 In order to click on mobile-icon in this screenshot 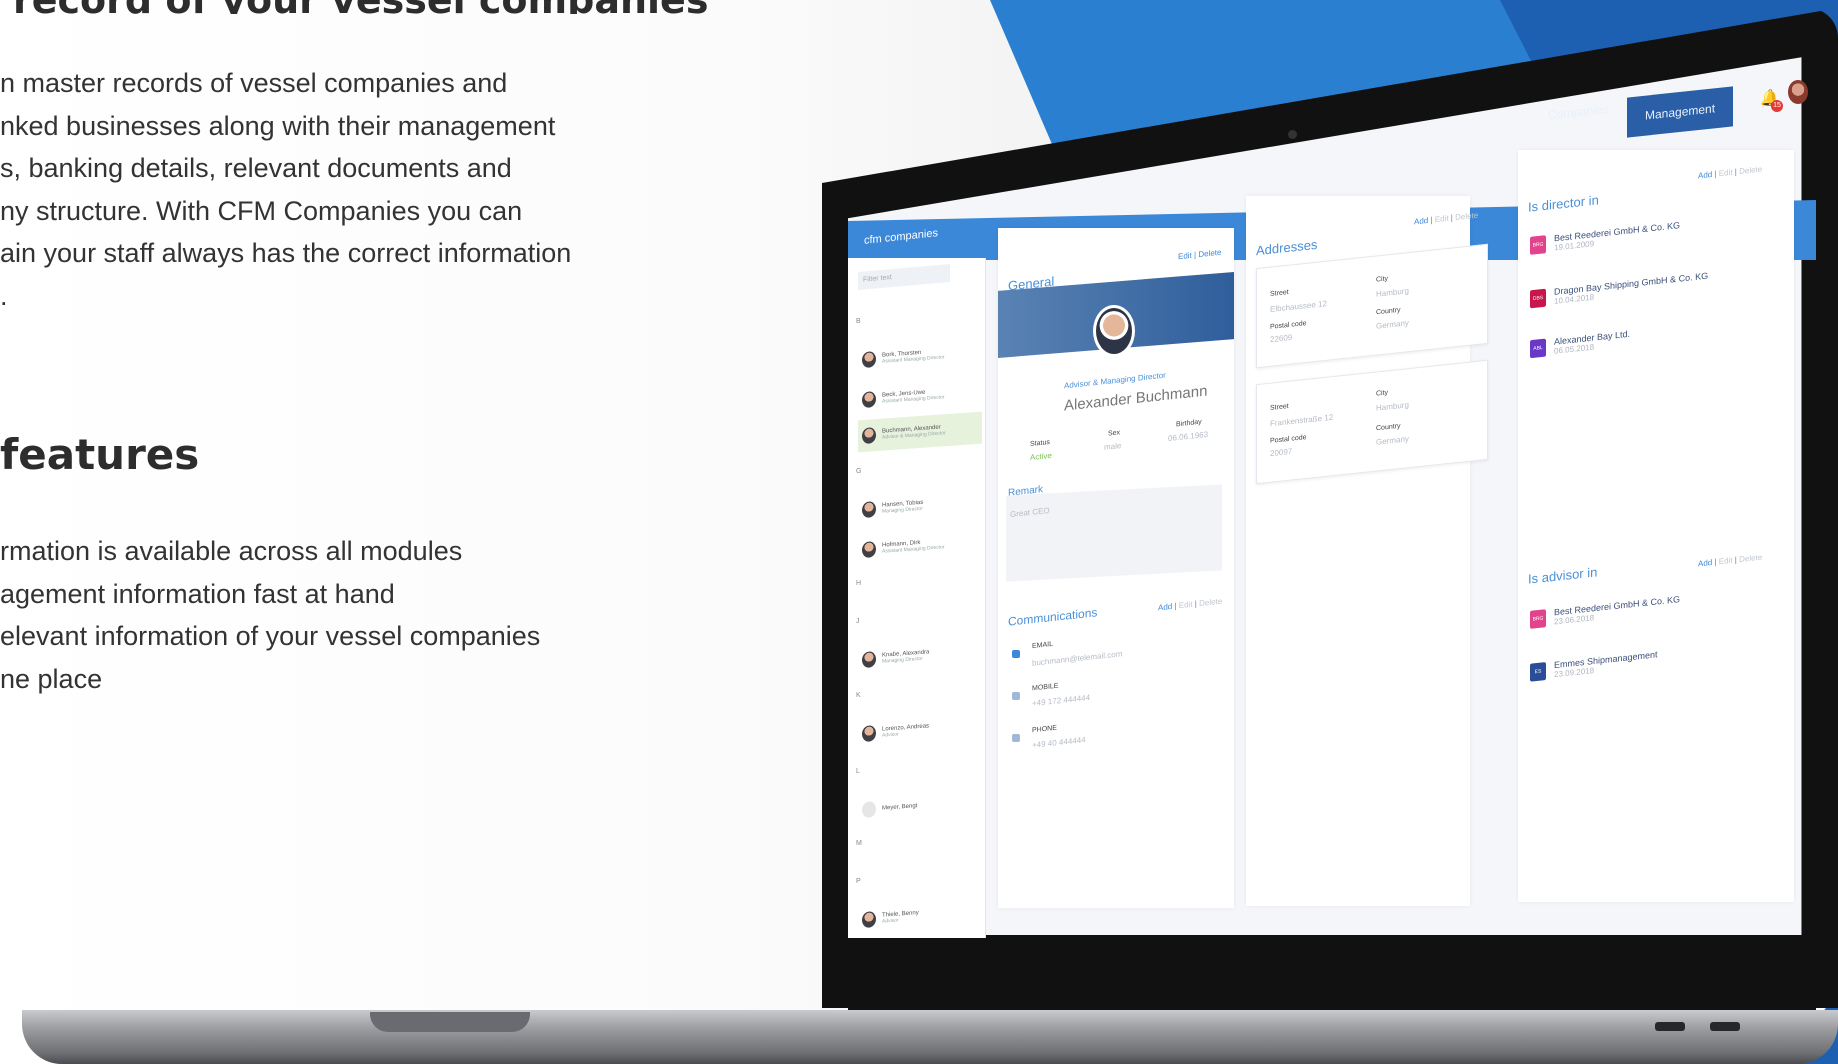, I will do `click(1016, 696)`.